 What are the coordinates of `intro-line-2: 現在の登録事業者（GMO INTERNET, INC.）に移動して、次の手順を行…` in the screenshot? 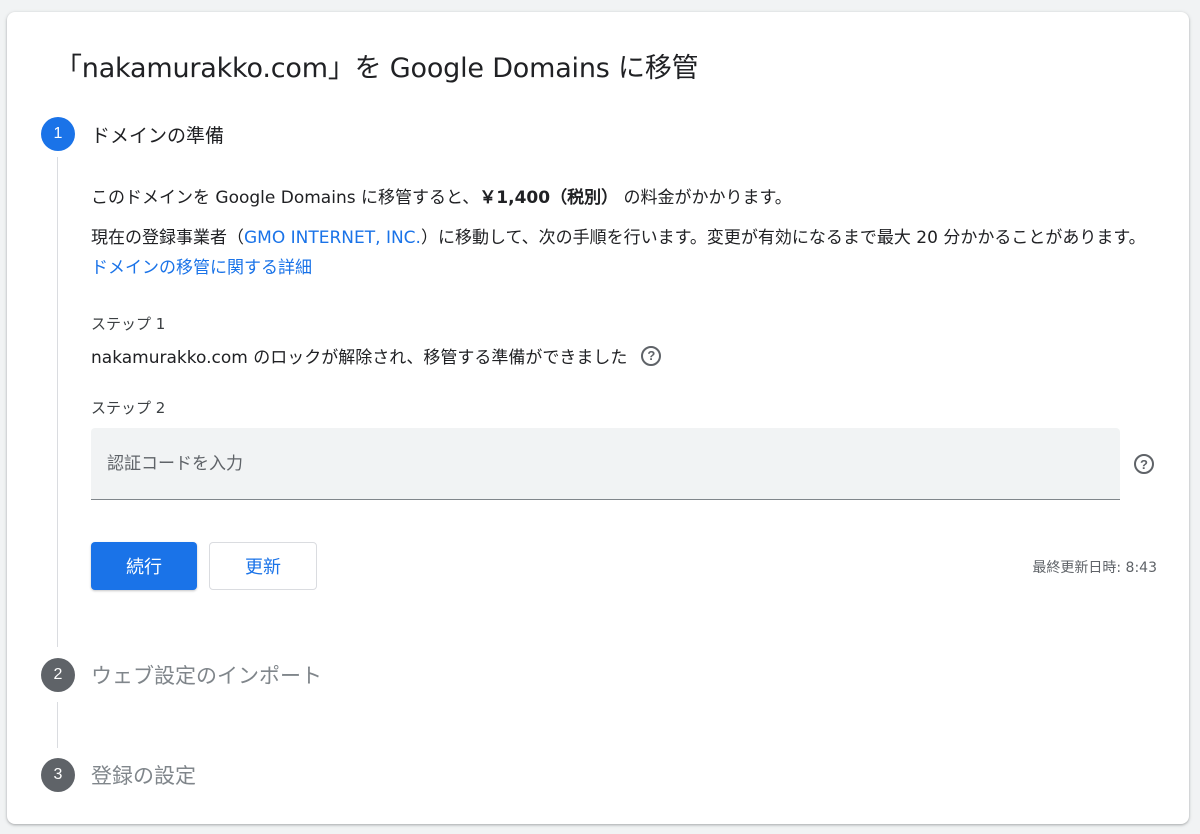 It's located at (621, 253).